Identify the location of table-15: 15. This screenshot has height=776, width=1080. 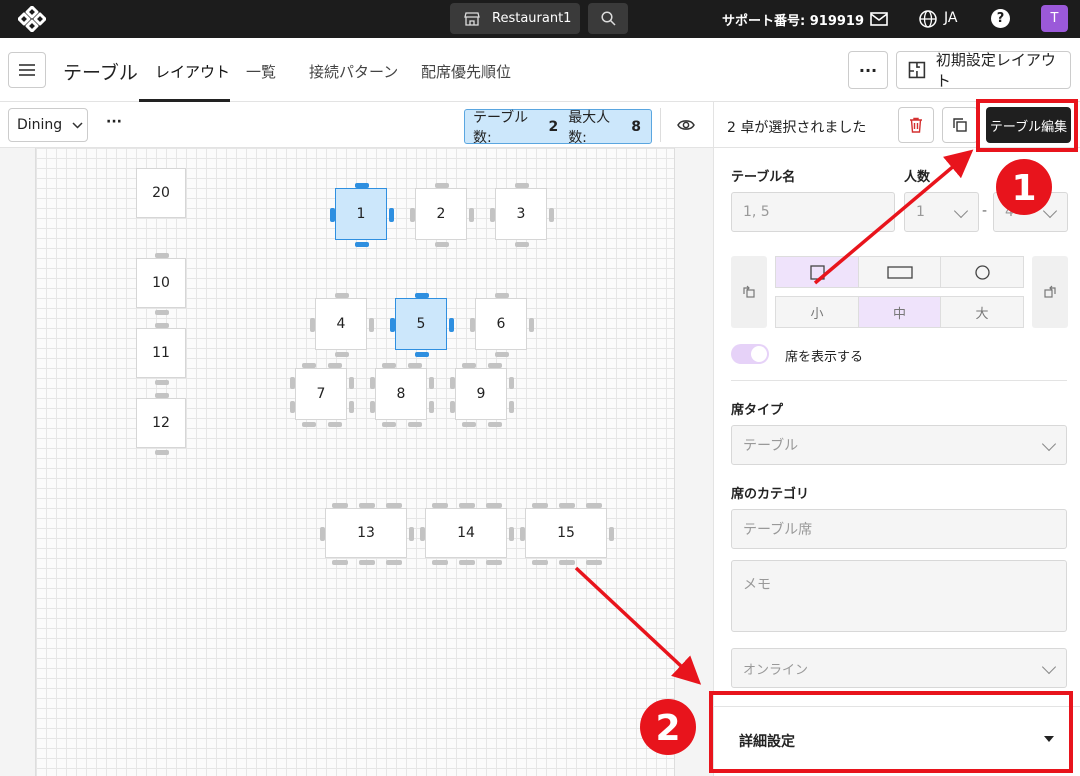
(567, 534).